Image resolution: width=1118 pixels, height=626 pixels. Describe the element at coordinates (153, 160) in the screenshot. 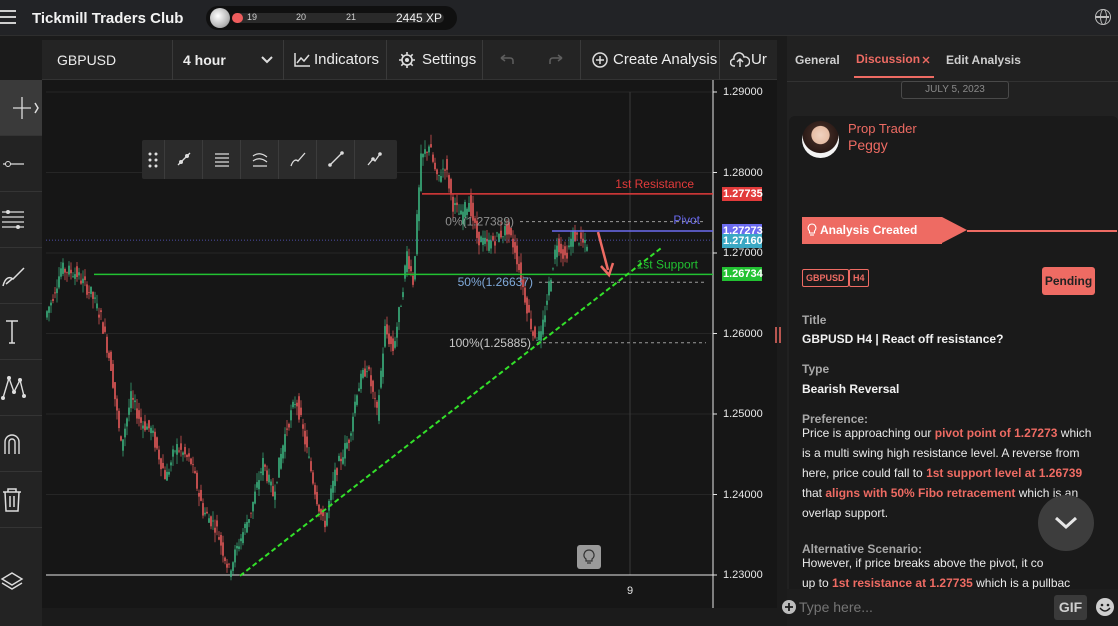

I see `drag-handle-icon` at that location.